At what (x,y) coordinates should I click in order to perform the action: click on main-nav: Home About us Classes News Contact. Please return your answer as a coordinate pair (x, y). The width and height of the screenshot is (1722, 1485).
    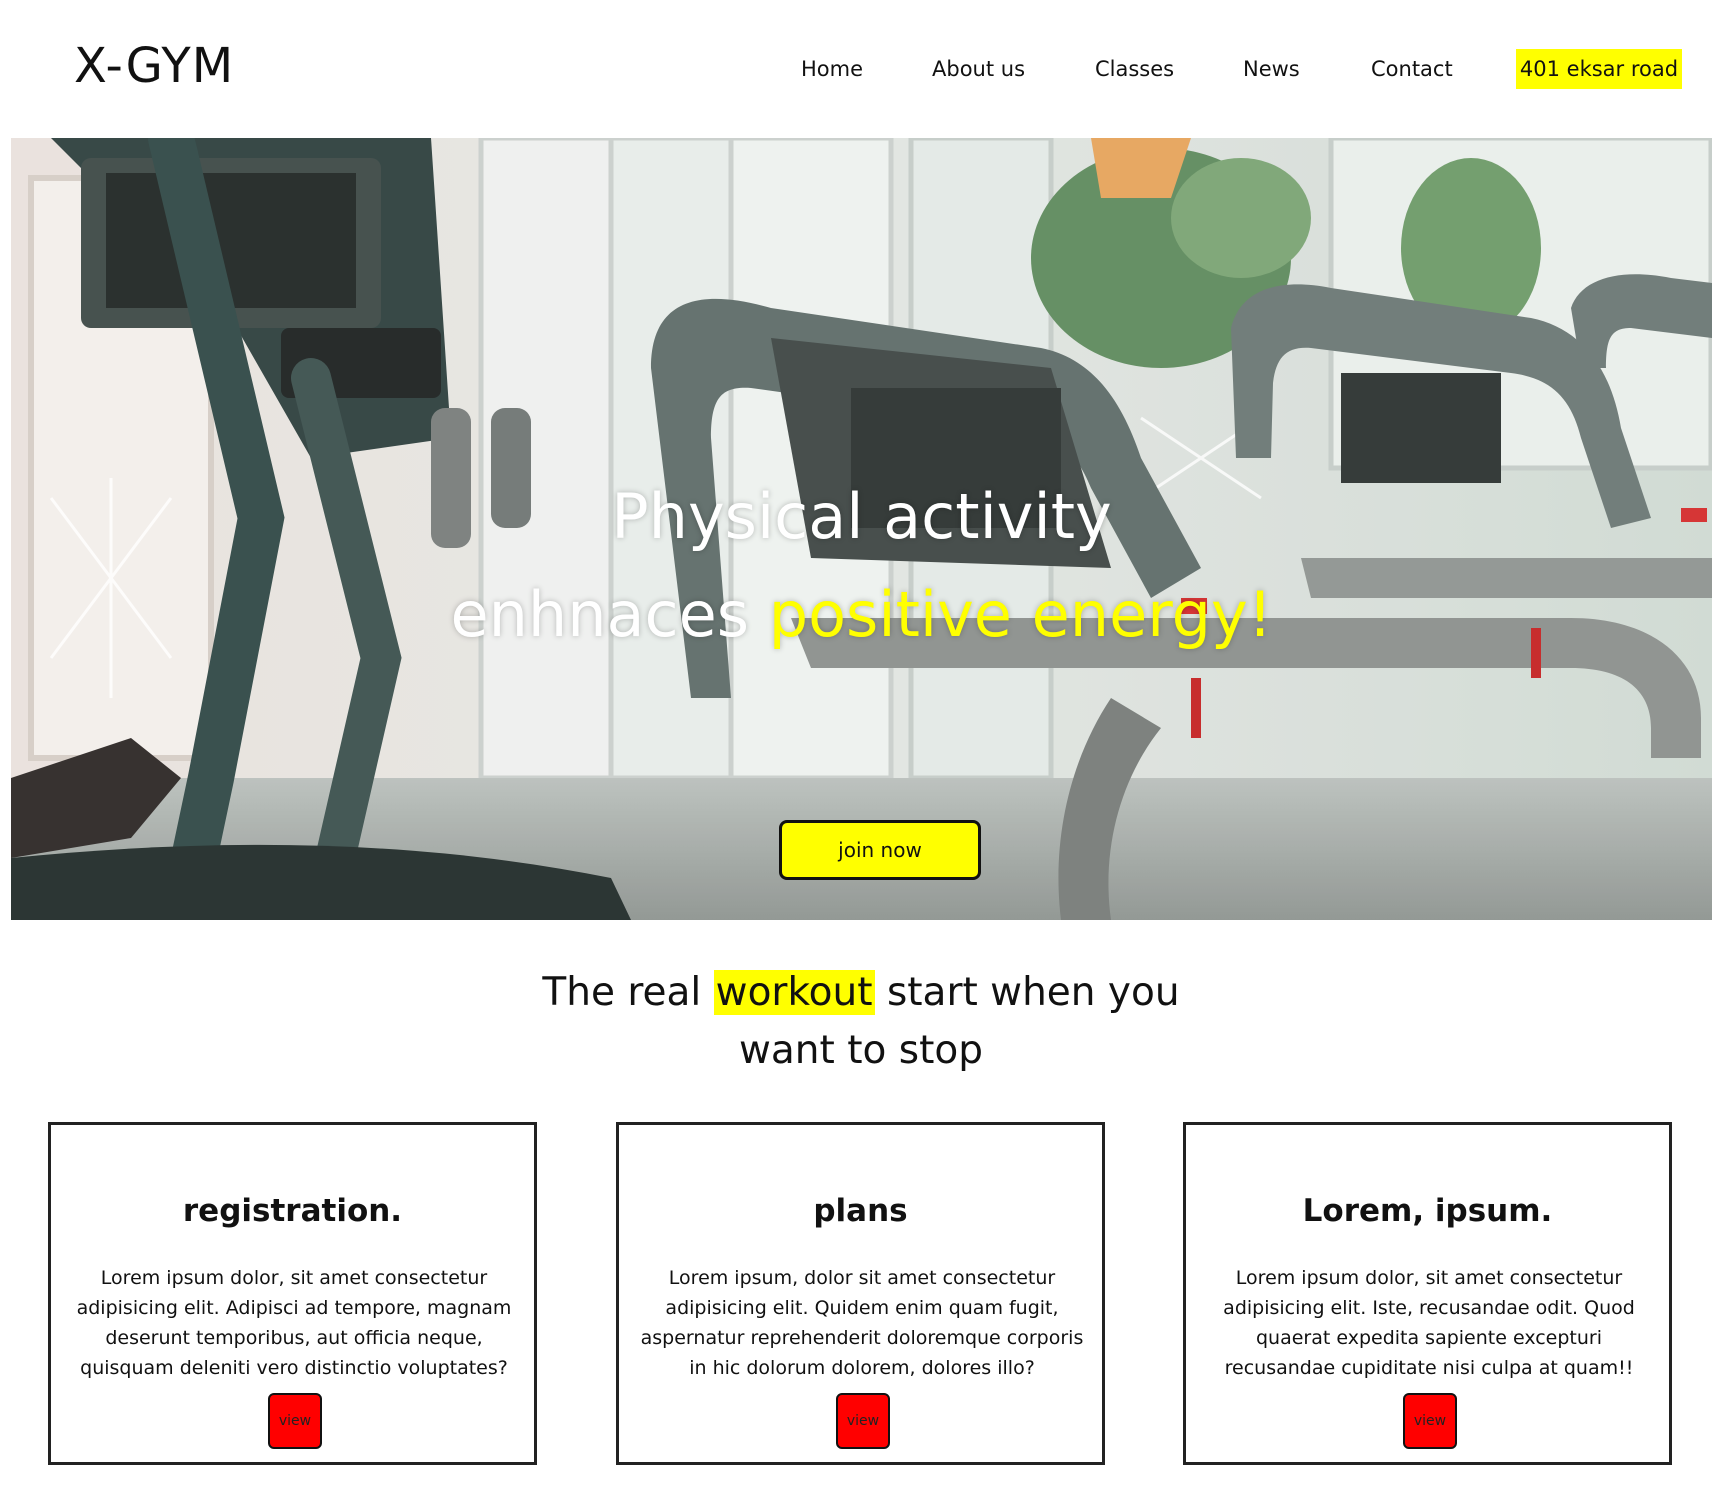
    Looking at the image, I should click on (861, 73).